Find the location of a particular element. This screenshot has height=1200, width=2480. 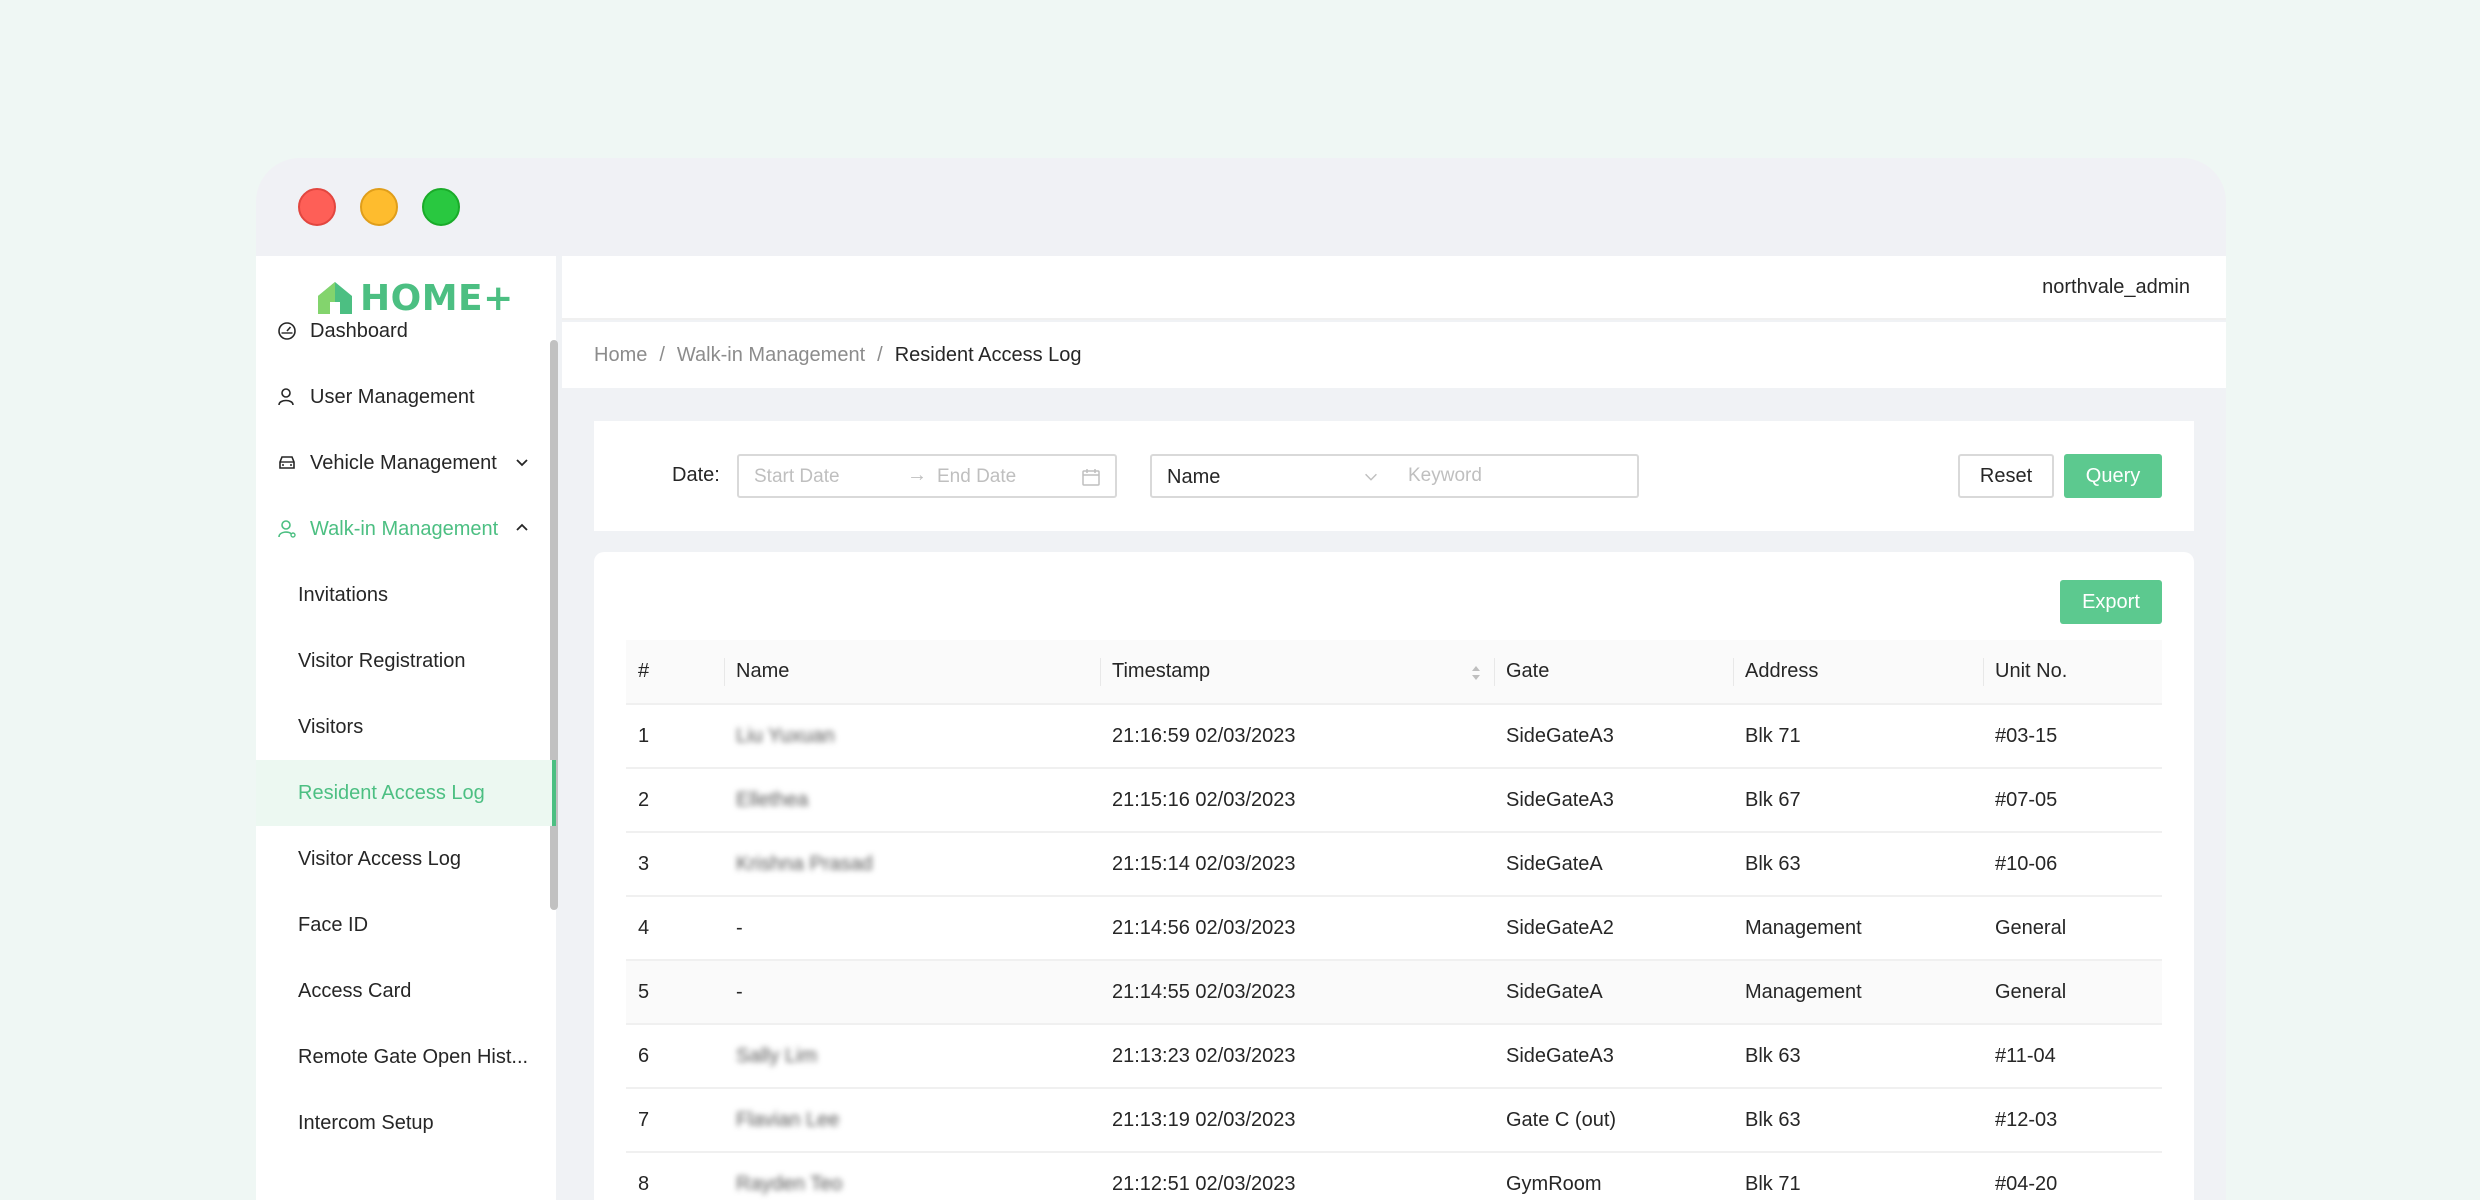

cell-gate: Gate C (out) is located at coordinates (1613, 1120).